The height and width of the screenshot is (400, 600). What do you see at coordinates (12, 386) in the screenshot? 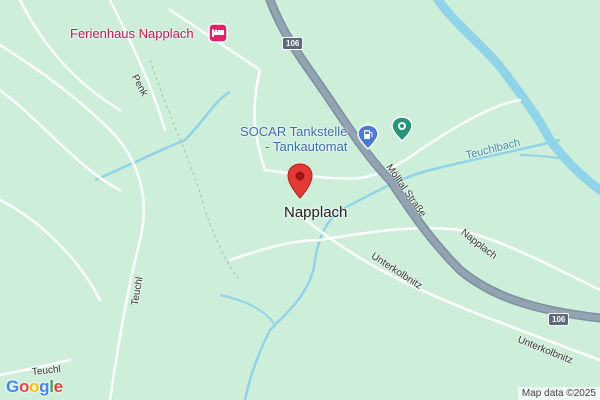
I see `google-logo-letter: G` at bounding box center [12, 386].